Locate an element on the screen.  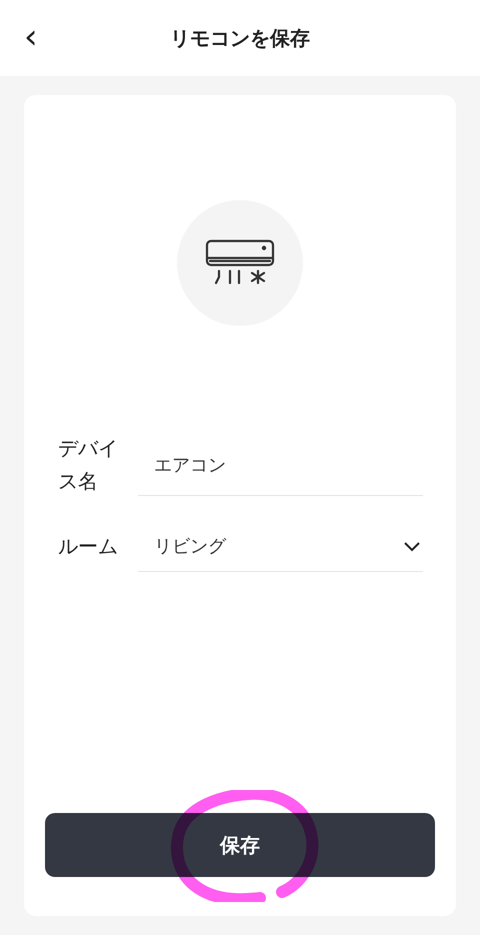
save-button: 保存 is located at coordinates (240, 845).